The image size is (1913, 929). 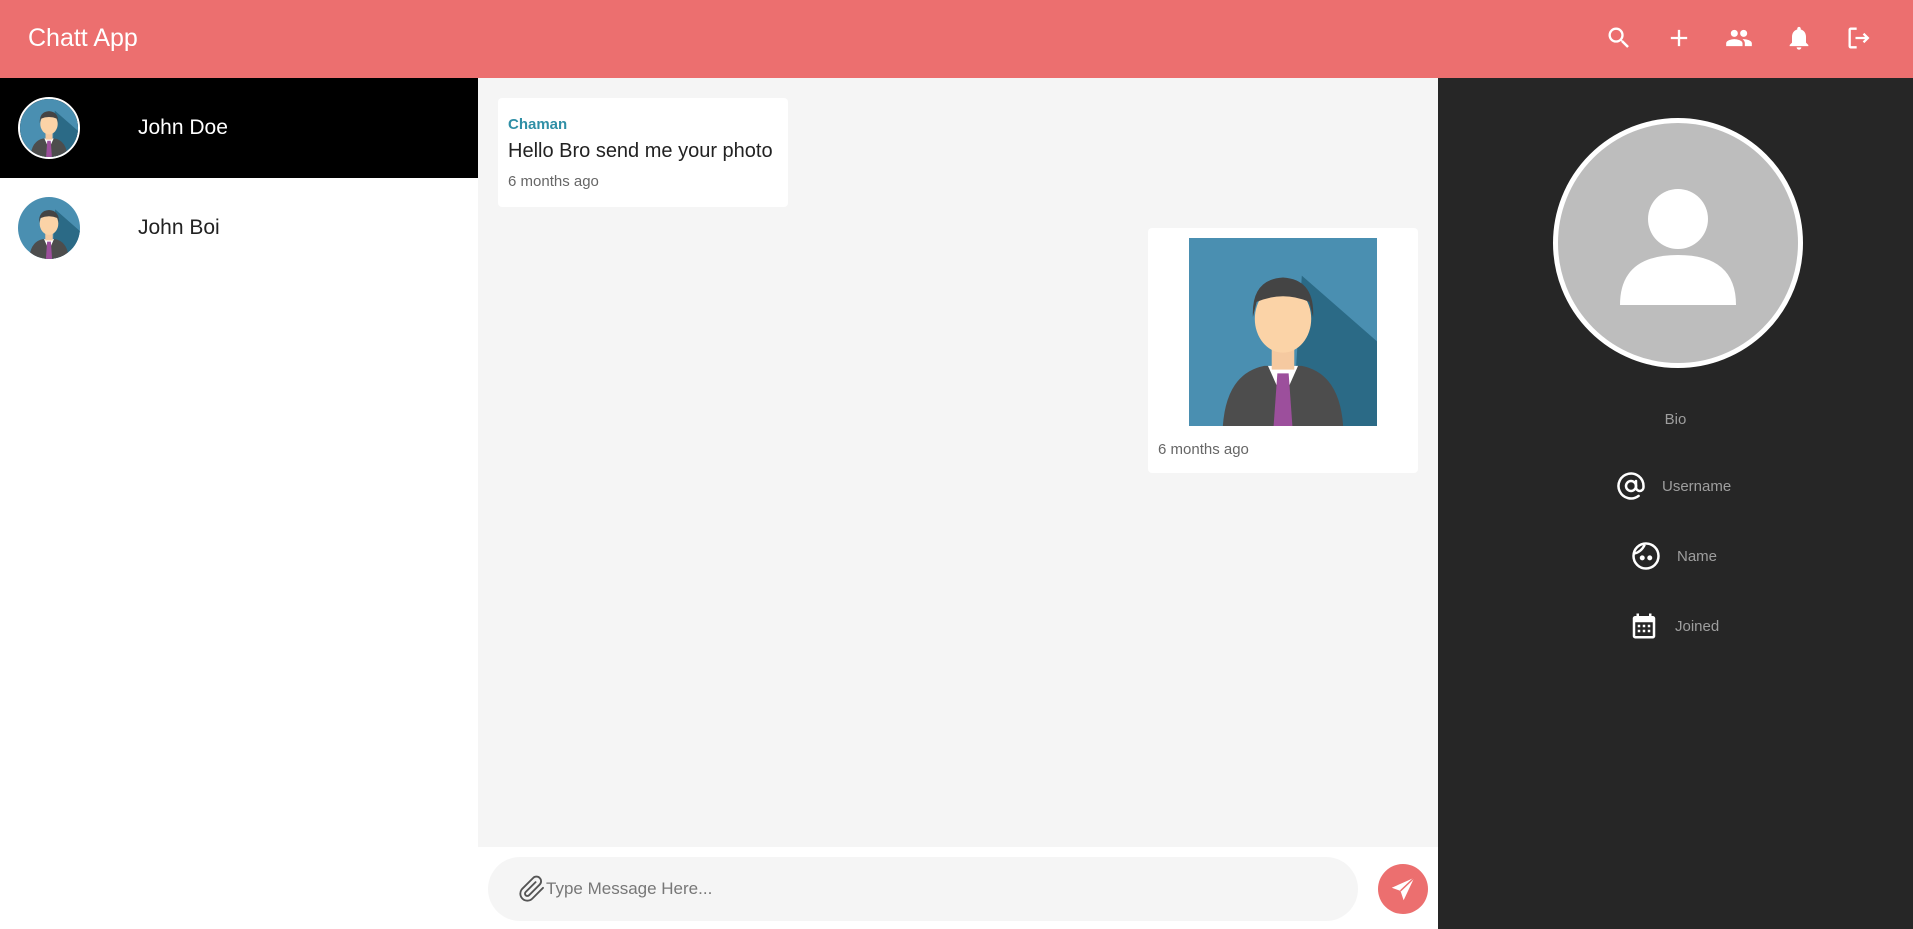 I want to click on profile-name-row: Name, so click(x=1674, y=556).